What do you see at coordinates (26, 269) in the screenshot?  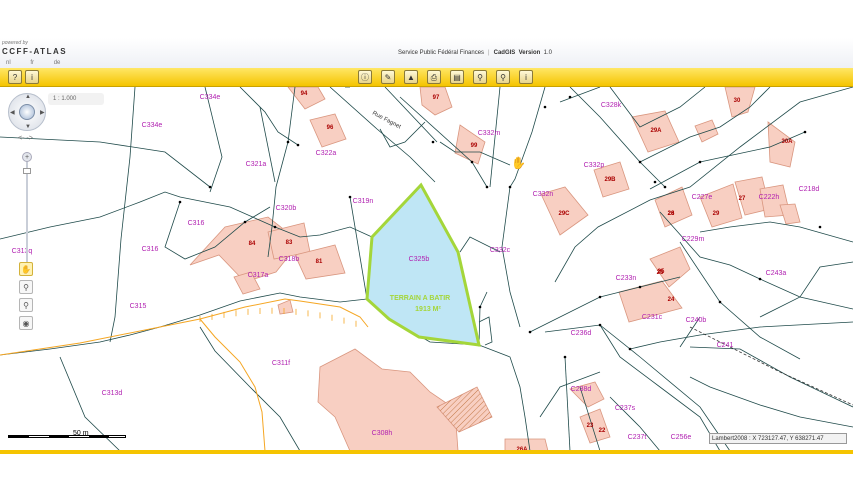 I see `pan-hand-icon: ✋` at bounding box center [26, 269].